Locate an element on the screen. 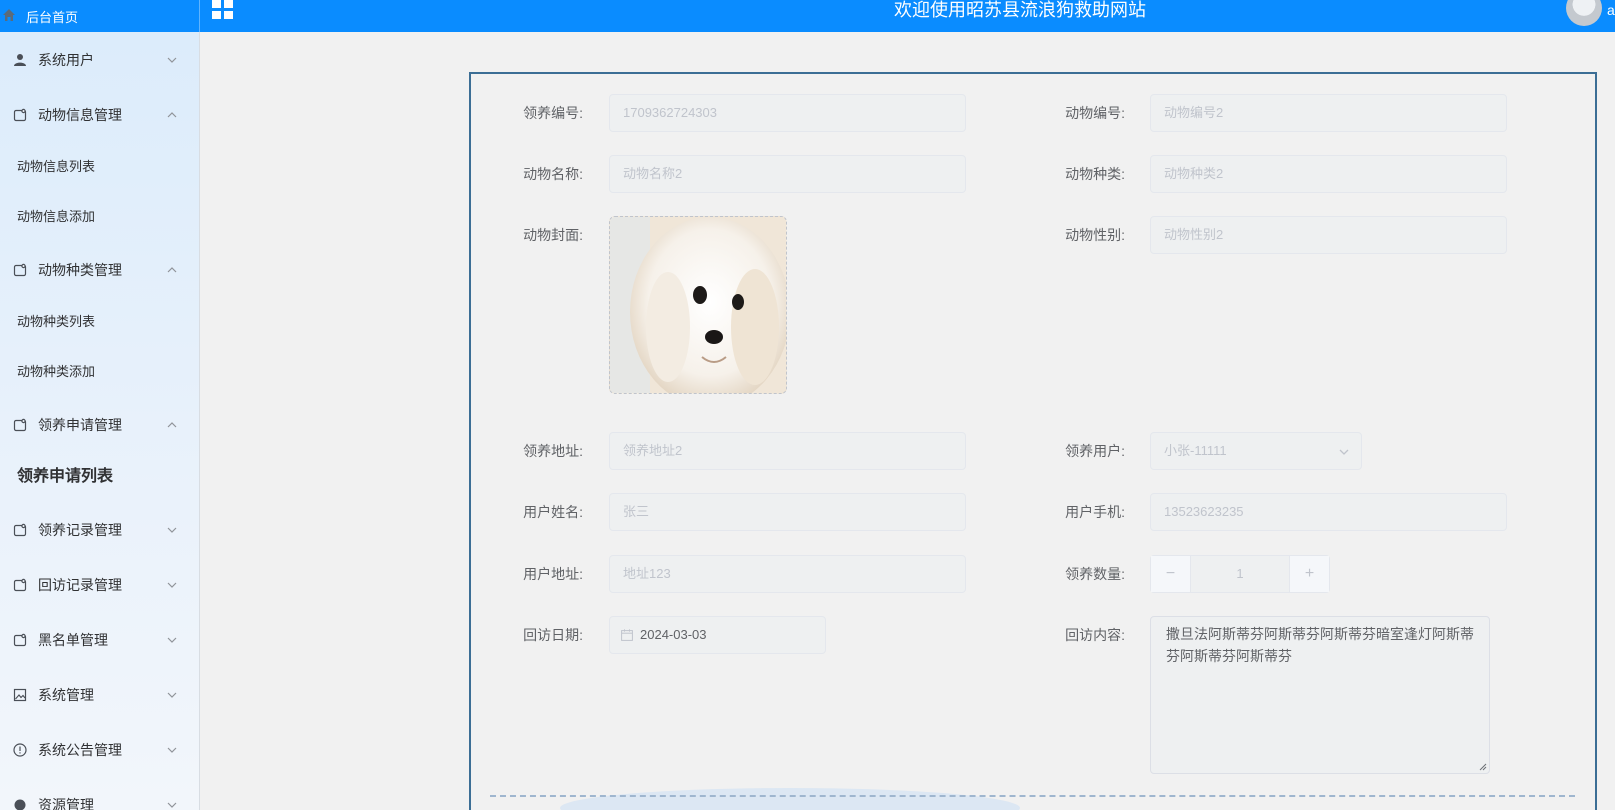 The image size is (1615, 810). sidebar-item-blacklist: 黑名单管理 is located at coordinates (99, 639).